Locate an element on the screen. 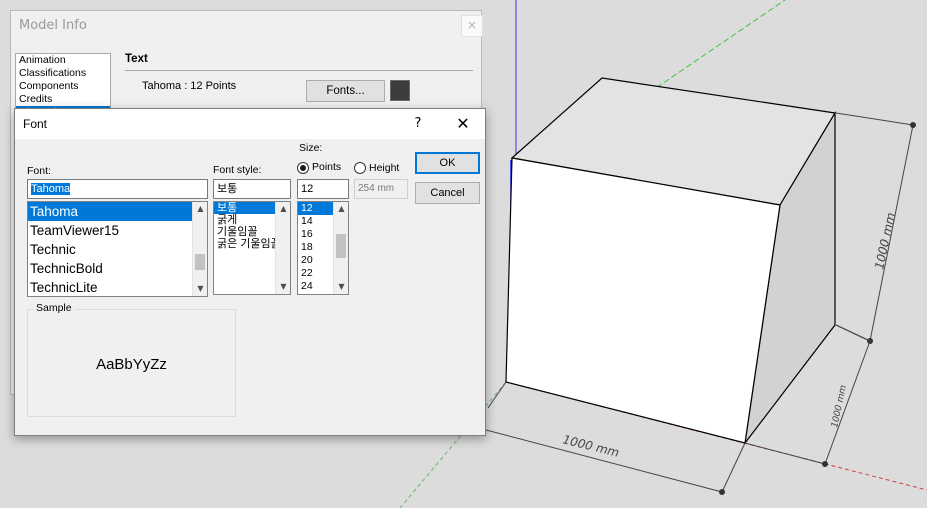  font-label: Font: is located at coordinates (39, 171).